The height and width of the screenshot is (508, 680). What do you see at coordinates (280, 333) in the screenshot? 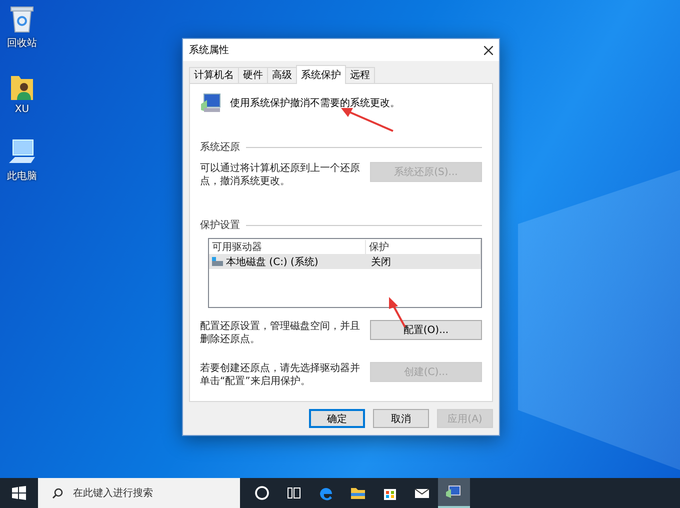
I see `configure-description: 配置还原设置，管理磁盘空间，并且删除还原点。` at bounding box center [280, 333].